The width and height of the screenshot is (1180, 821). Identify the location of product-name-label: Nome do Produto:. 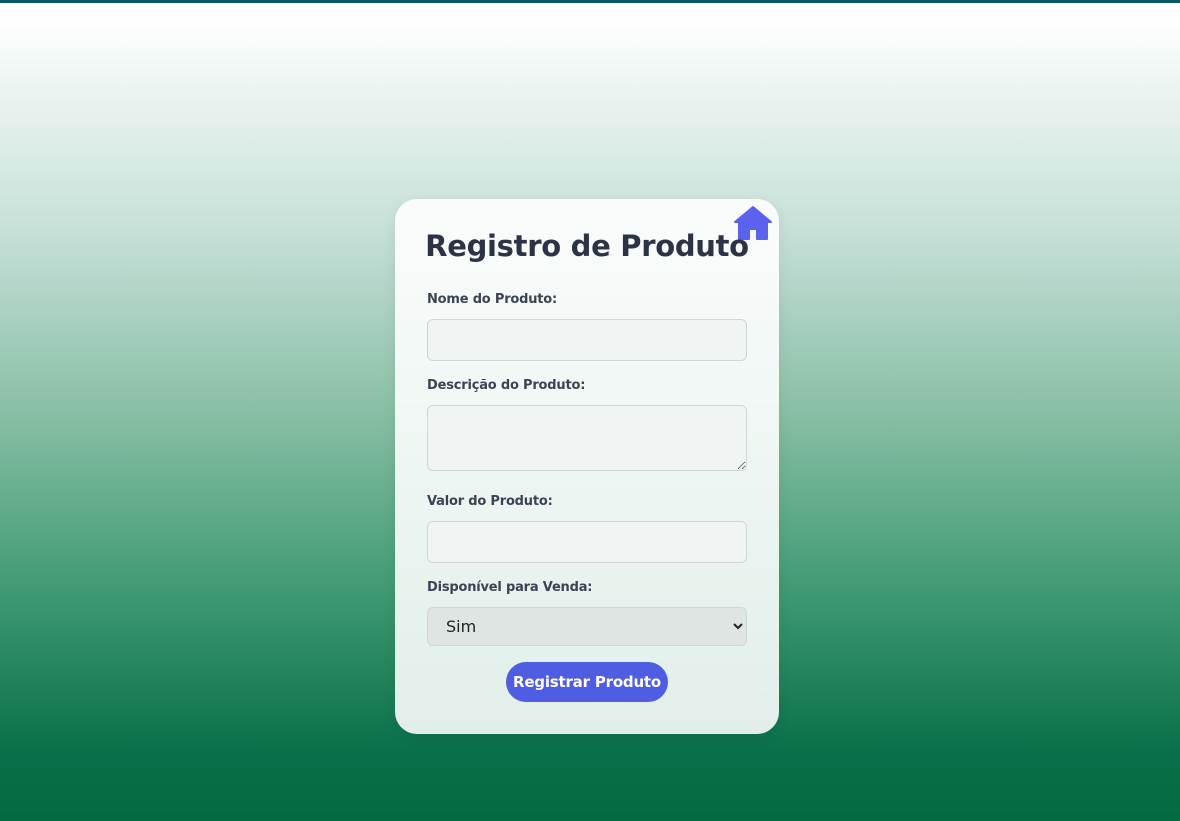
(492, 299).